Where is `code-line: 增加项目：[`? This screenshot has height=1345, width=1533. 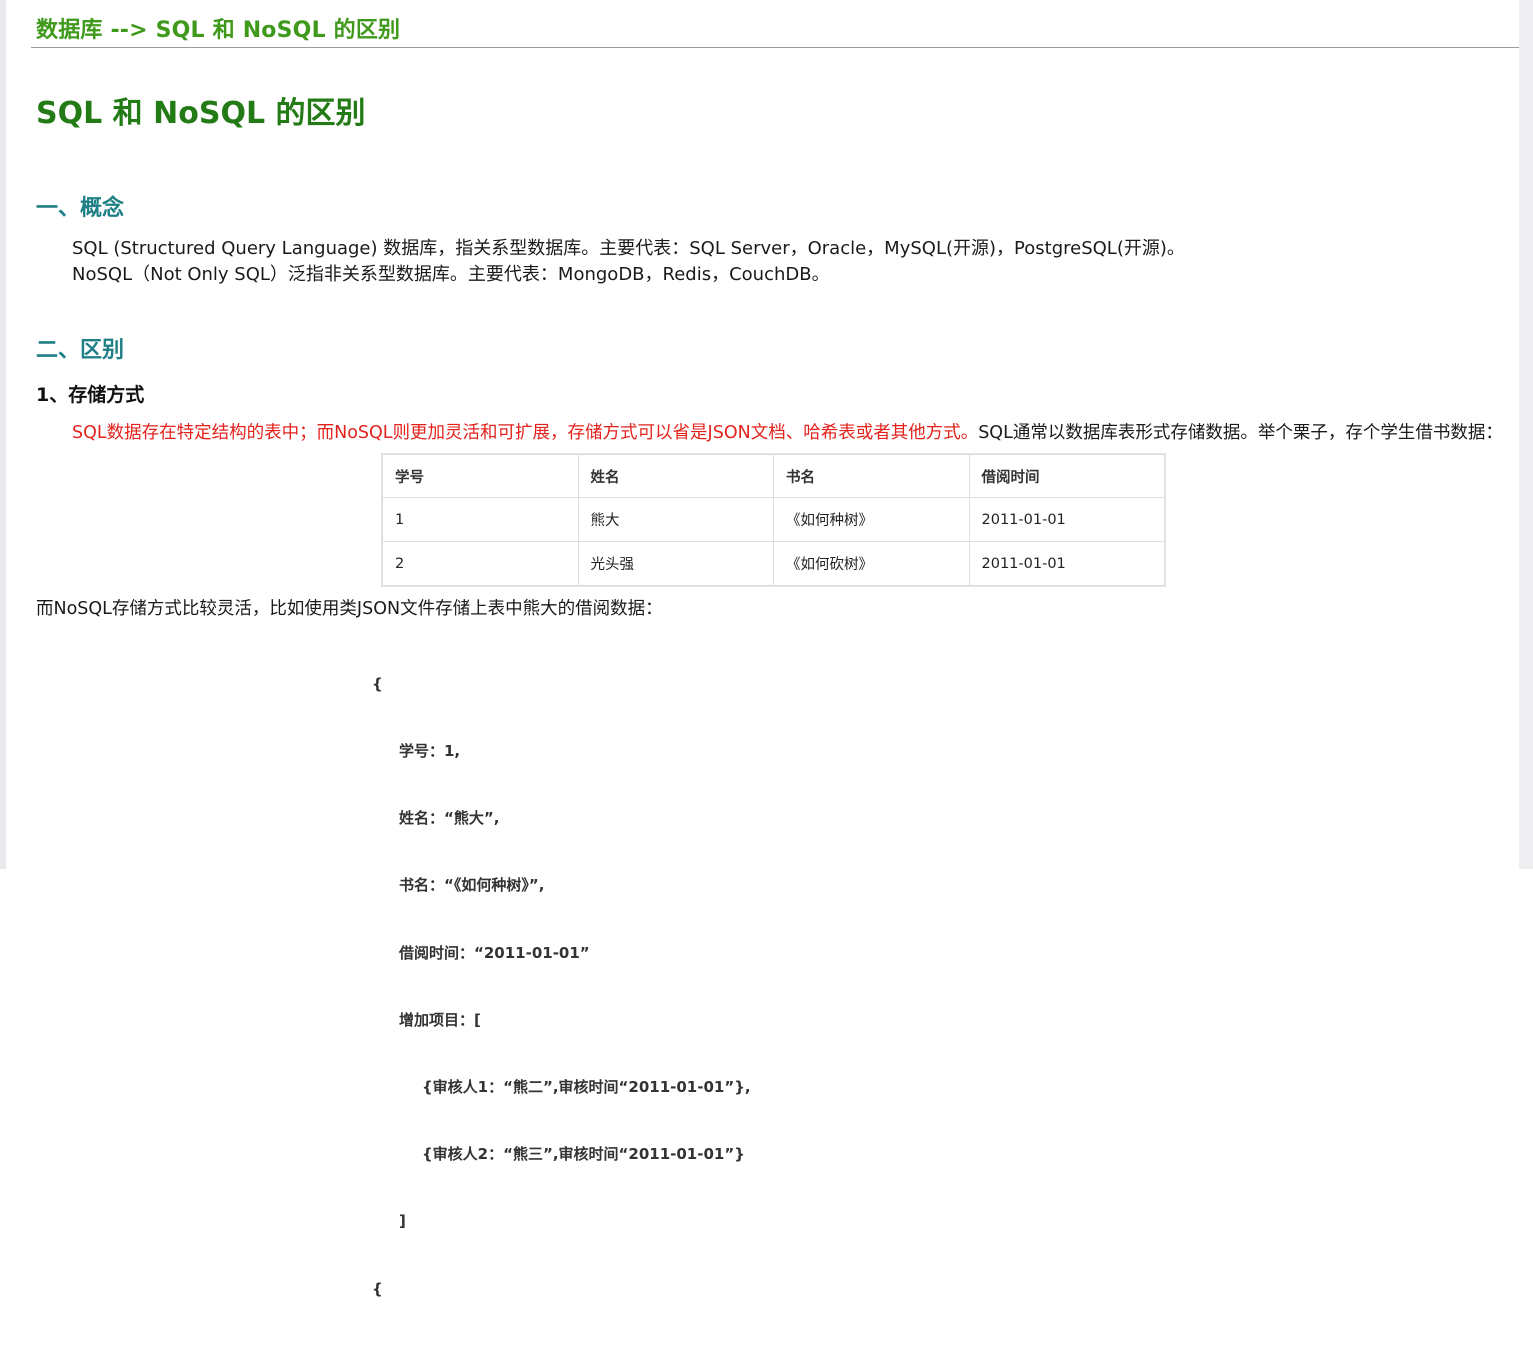
code-line: 增加项目：[ is located at coordinates (440, 1019).